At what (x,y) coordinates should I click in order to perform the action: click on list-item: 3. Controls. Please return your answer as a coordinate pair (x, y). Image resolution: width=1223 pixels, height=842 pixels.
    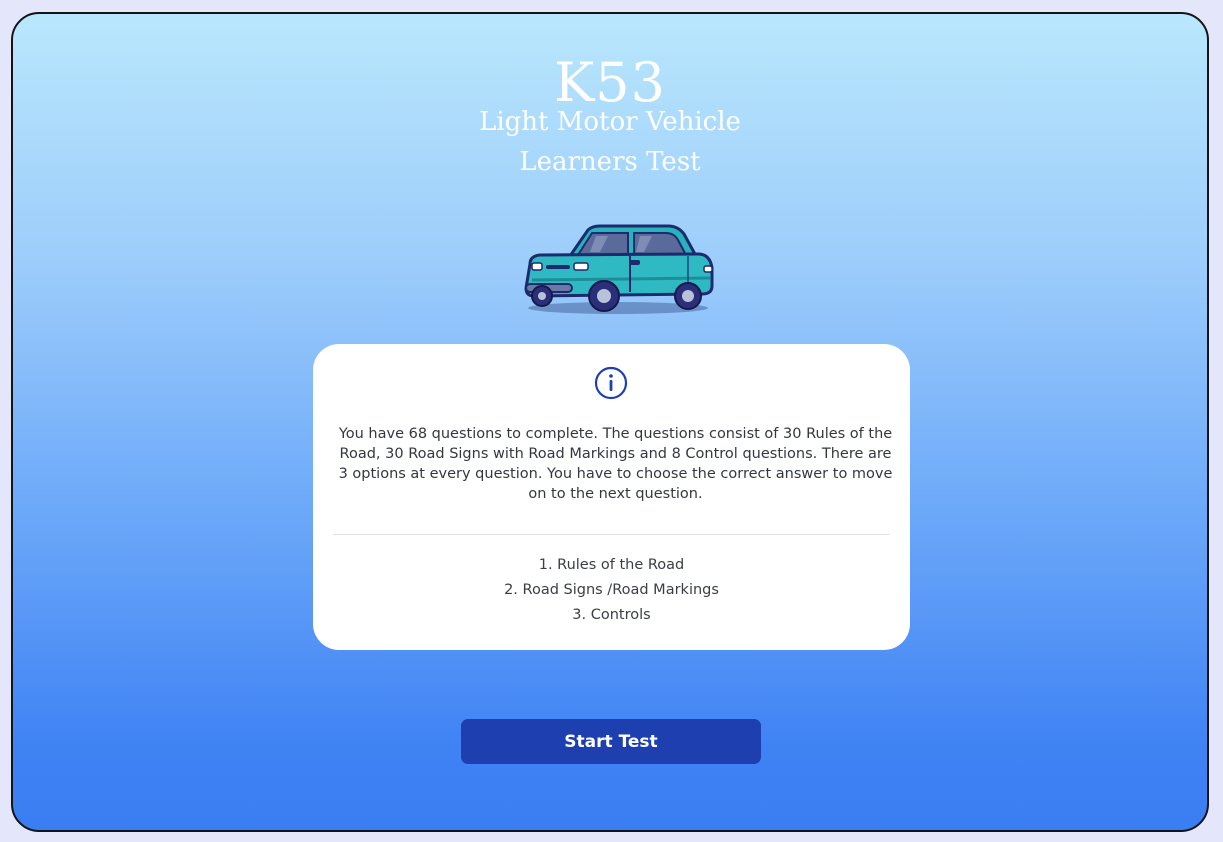
    Looking at the image, I should click on (611, 615).